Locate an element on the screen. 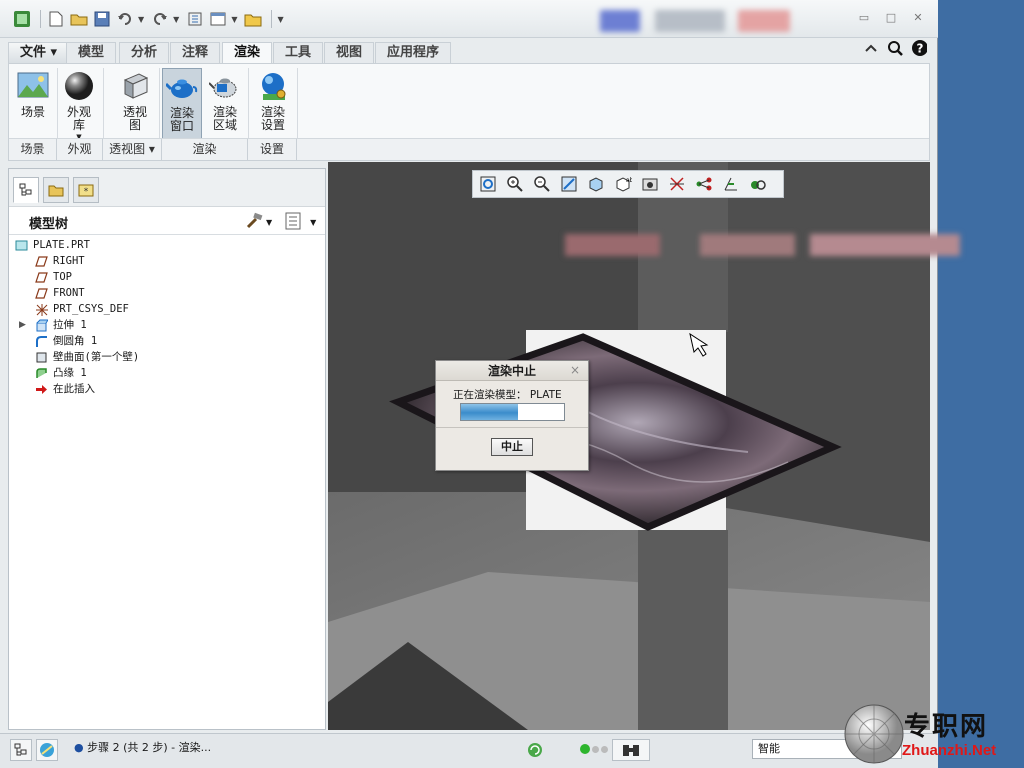 This screenshot has width=1024, height=768. csys-icon is located at coordinates (41, 309).